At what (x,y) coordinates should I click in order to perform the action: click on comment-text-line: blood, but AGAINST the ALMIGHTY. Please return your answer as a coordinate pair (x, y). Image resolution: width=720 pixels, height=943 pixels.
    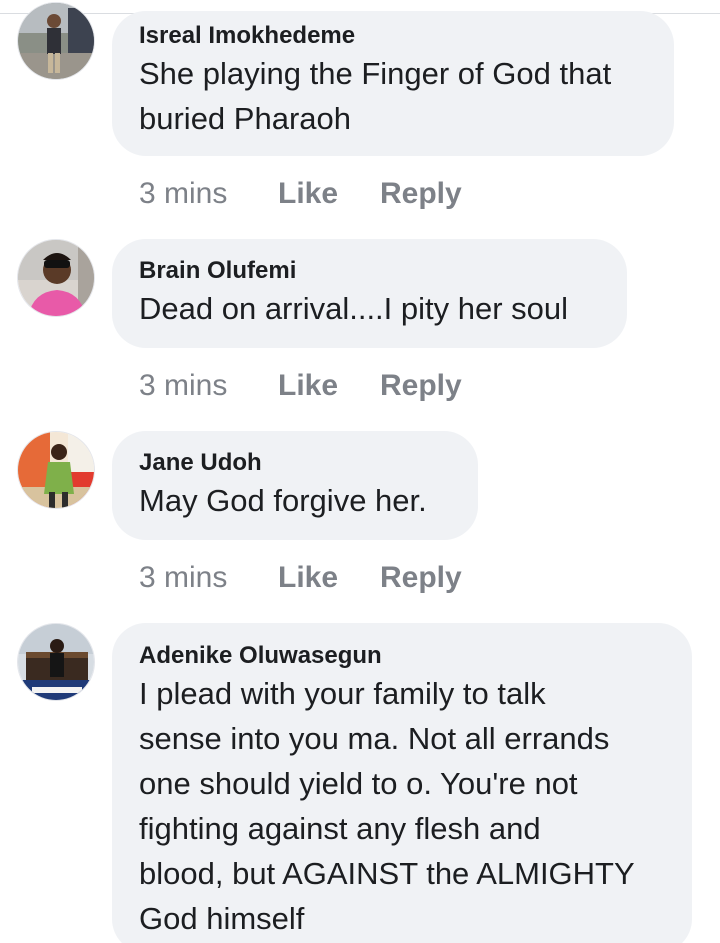
    Looking at the image, I should click on (387, 873).